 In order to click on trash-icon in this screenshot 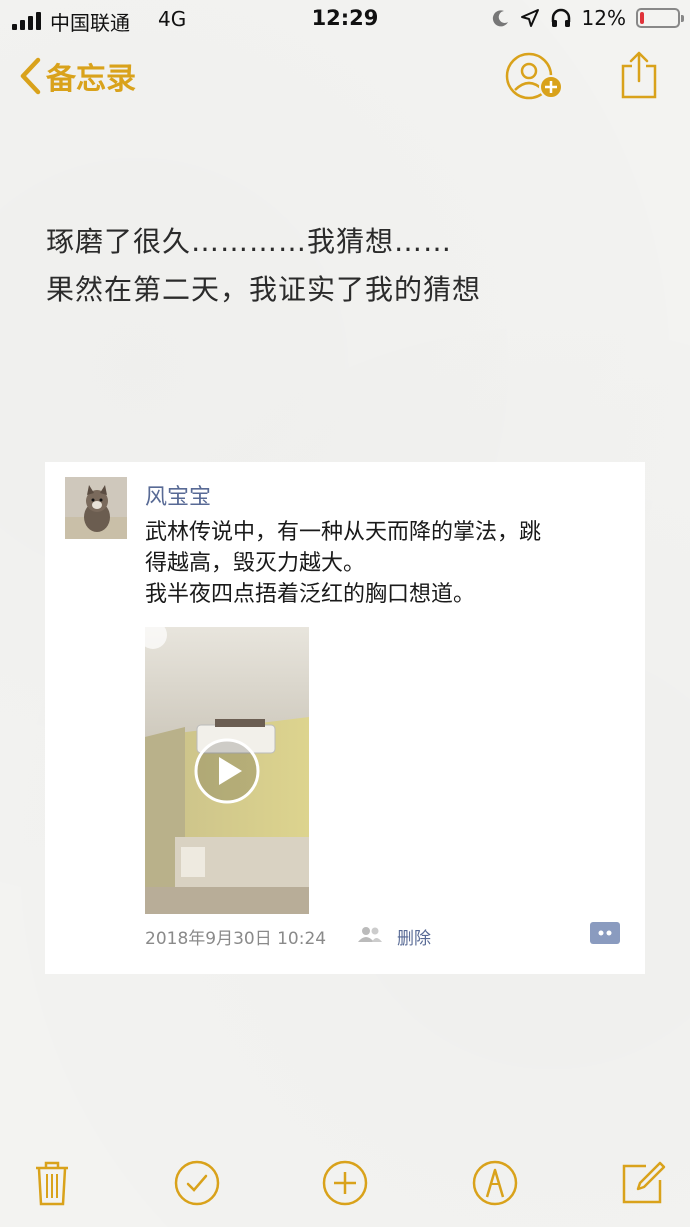, I will do `click(52, 1183)`.